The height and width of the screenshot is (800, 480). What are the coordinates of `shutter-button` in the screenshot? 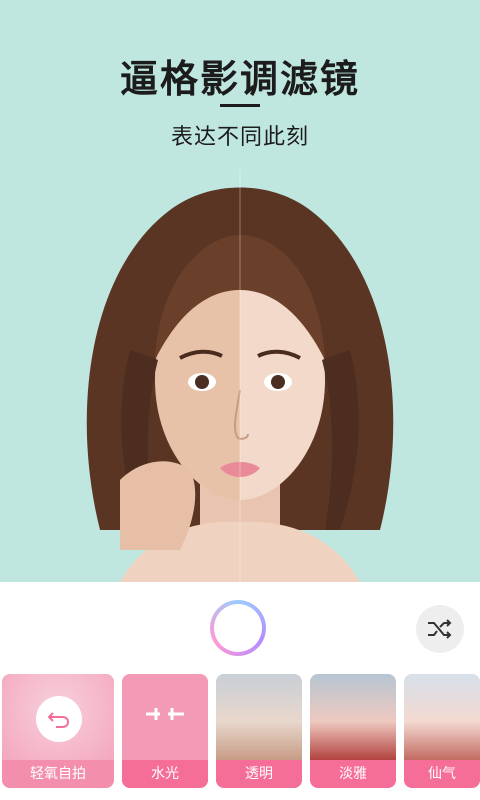 It's located at (238, 628).